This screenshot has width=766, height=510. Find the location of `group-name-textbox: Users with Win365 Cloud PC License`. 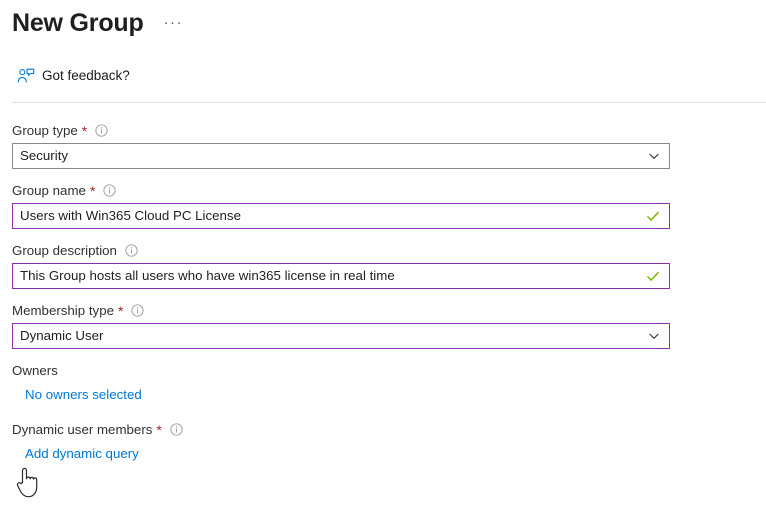

group-name-textbox: Users with Win365 Cloud PC License is located at coordinates (341, 216).